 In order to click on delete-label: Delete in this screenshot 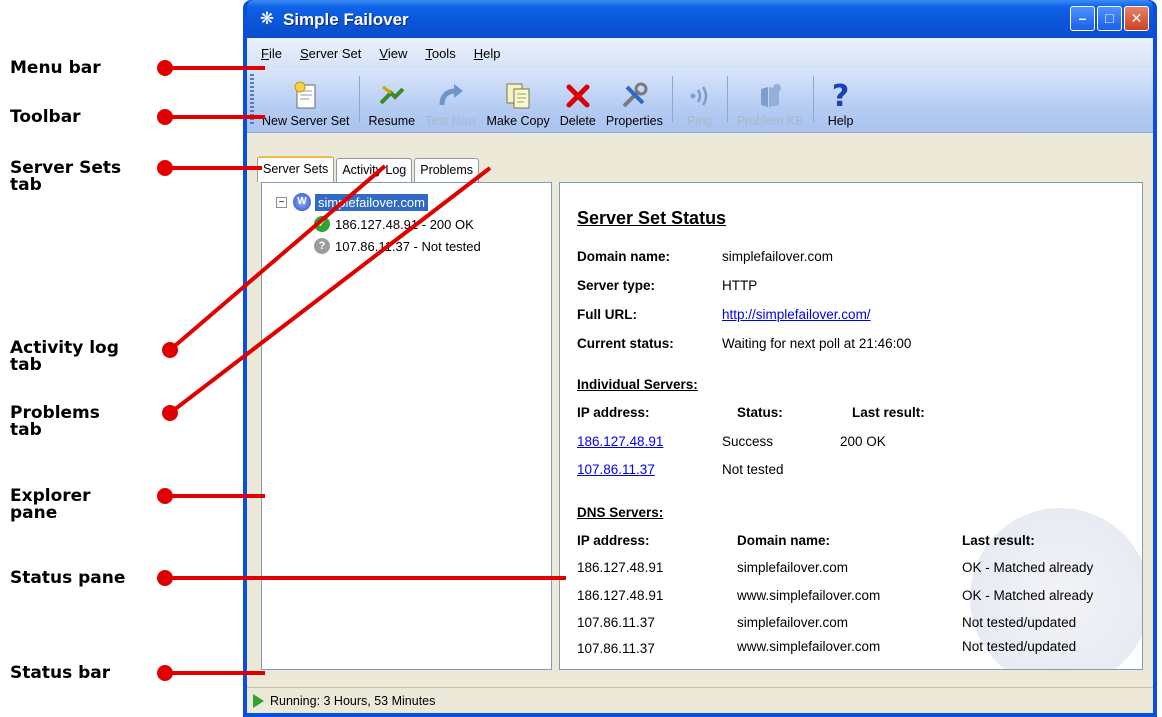, I will do `click(577, 121)`.